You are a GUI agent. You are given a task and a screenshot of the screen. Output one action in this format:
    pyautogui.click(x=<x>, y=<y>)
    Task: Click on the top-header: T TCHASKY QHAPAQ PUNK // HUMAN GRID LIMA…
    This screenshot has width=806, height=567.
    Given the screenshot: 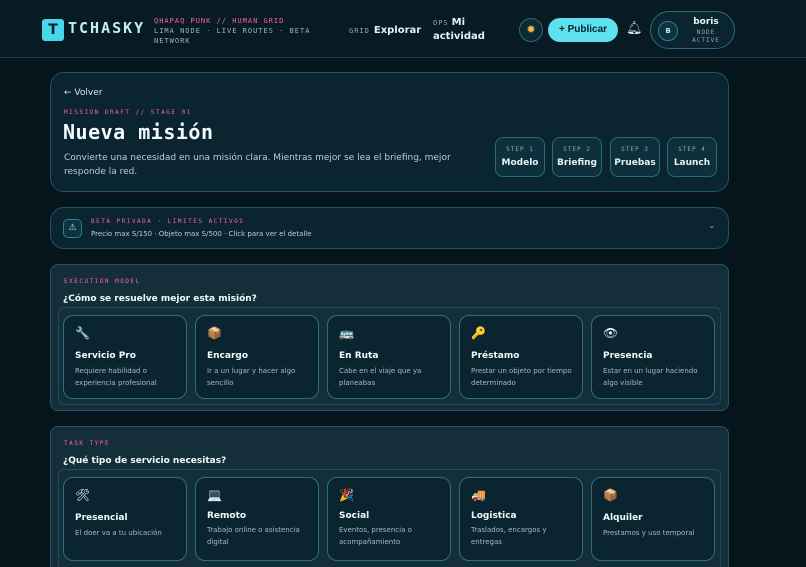 What is the action you would take?
    pyautogui.click(x=403, y=29)
    